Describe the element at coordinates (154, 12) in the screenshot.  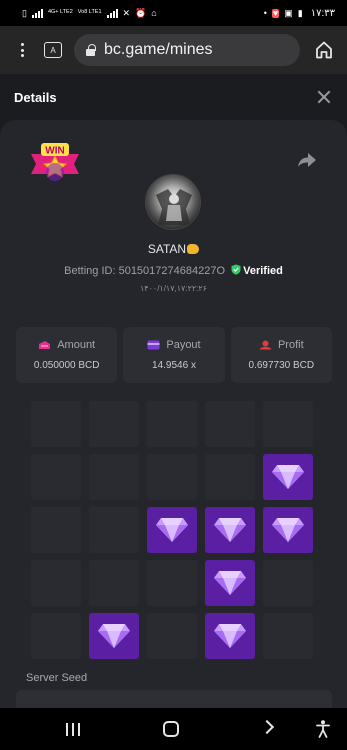
I see `lock-notification-icon: ⌂` at that location.